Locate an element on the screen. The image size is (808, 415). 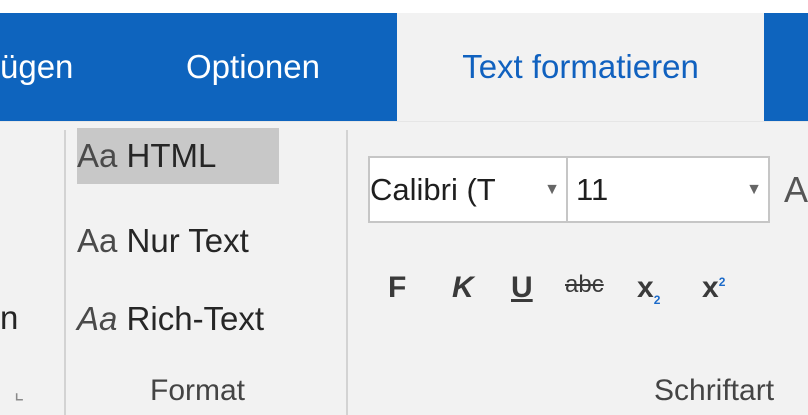
rich-text-label: Rich-Text is located at coordinates (195, 318).